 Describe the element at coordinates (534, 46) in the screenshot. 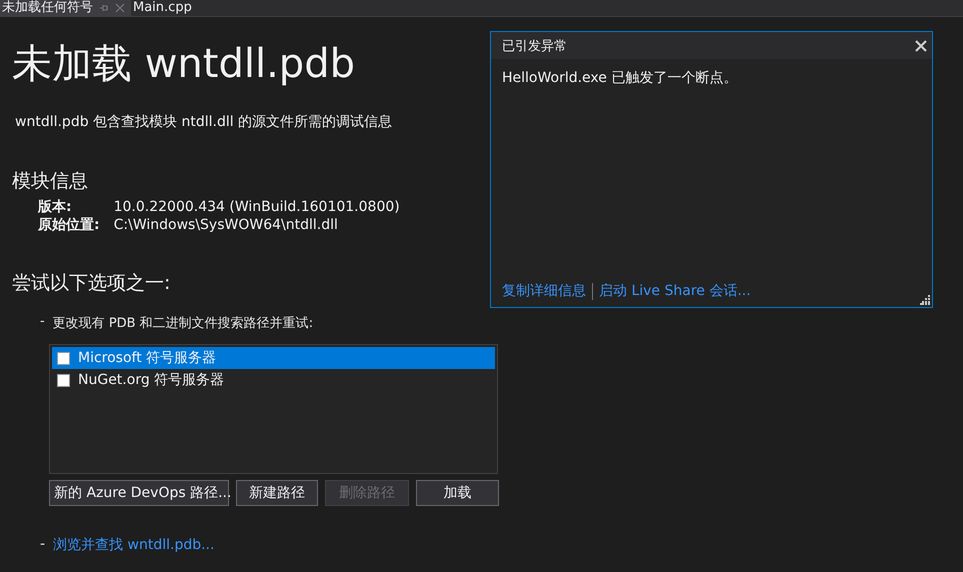

I see `popup-title: 已引发异常` at that location.